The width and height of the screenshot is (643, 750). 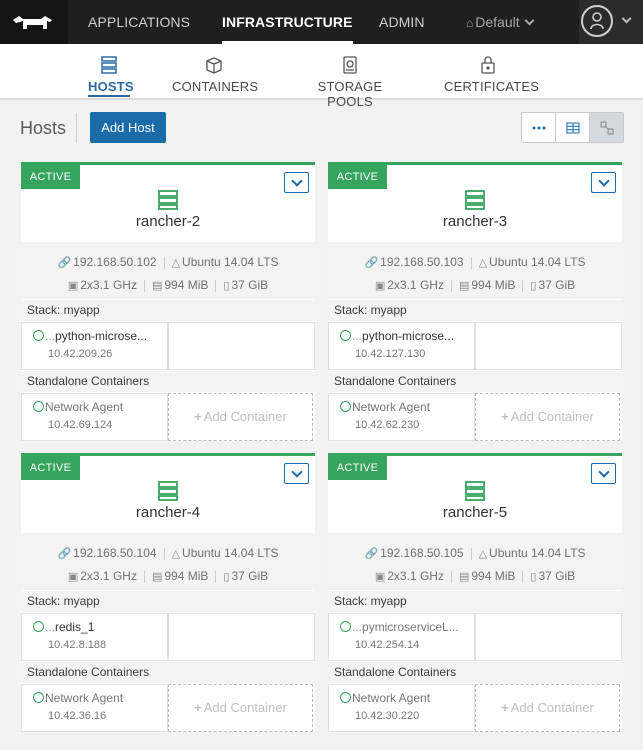 I want to click on tab-storage-pools: STORAGE POOLS, so click(x=350, y=76).